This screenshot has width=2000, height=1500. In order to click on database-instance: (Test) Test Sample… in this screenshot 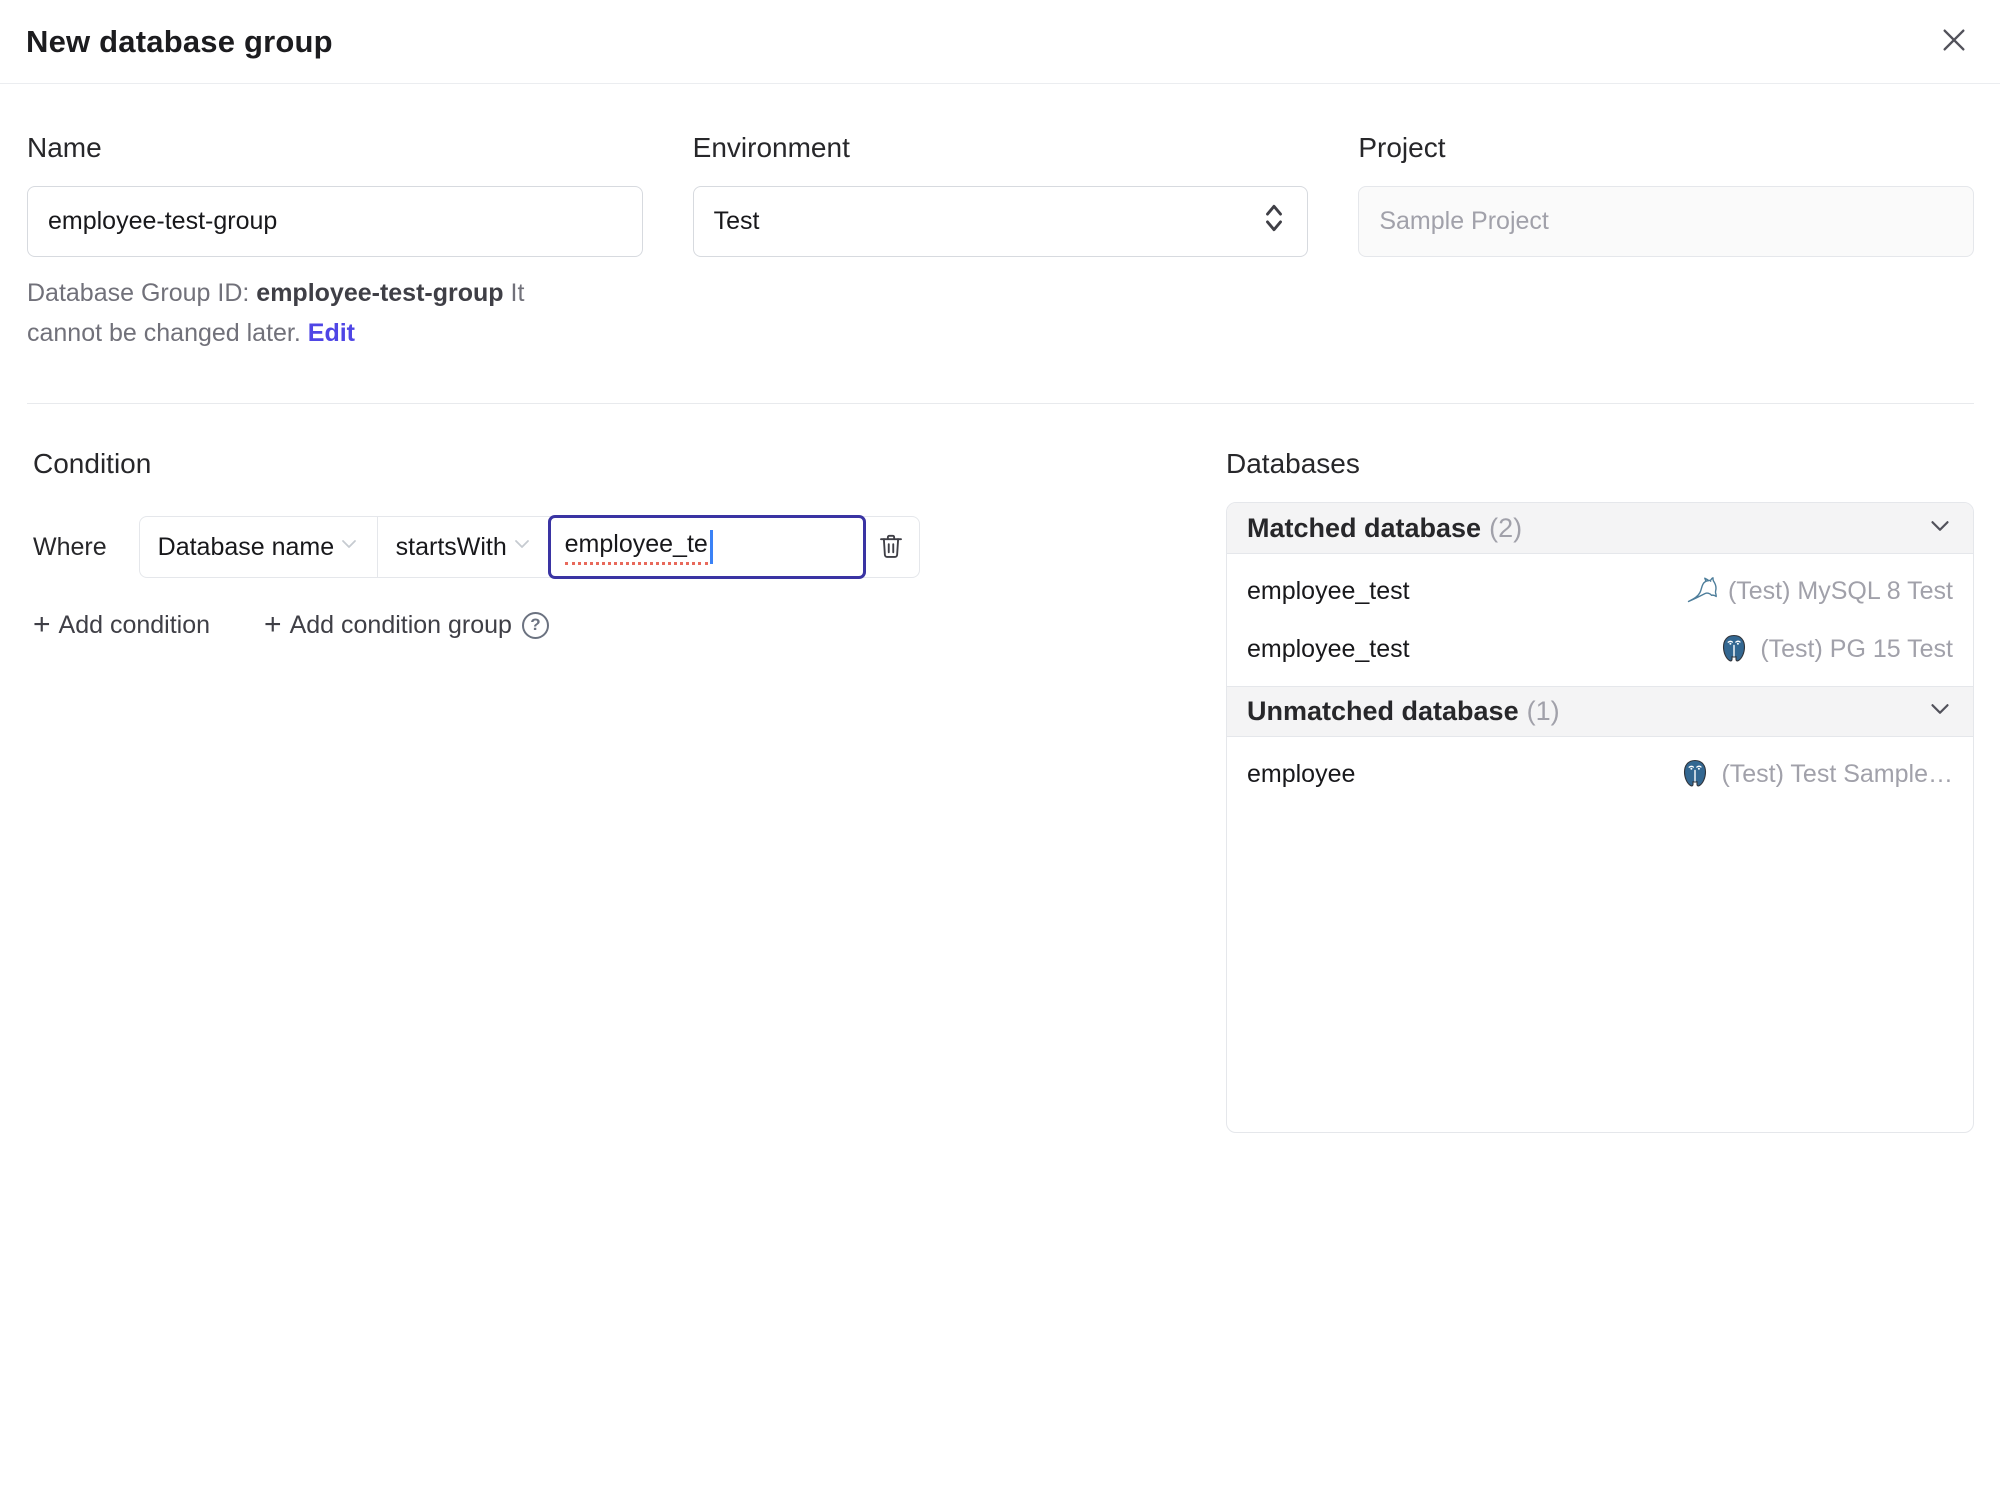, I will do `click(1816, 774)`.